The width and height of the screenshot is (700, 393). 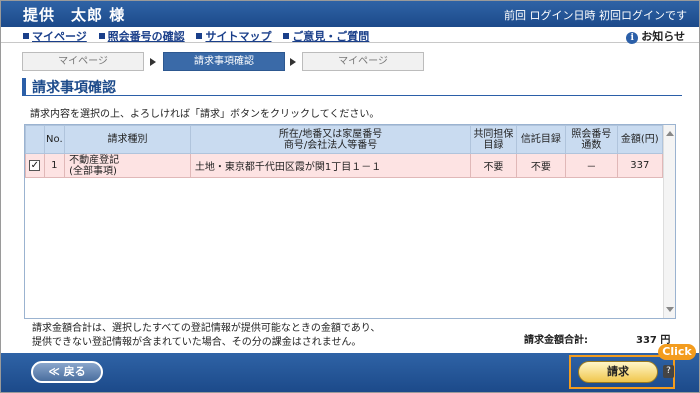 I want to click on total-amount: 請求金額合計: 337 円, so click(x=597, y=338).